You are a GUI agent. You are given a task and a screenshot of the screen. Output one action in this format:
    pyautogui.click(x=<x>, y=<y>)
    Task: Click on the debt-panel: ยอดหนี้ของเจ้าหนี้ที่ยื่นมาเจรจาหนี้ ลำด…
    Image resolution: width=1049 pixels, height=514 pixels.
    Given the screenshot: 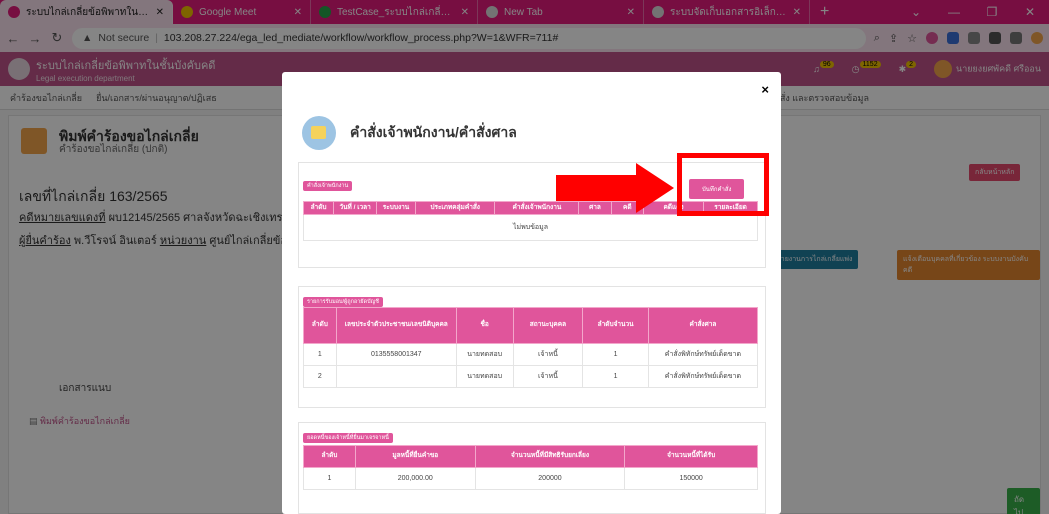 What is the action you would take?
    pyautogui.click(x=532, y=468)
    